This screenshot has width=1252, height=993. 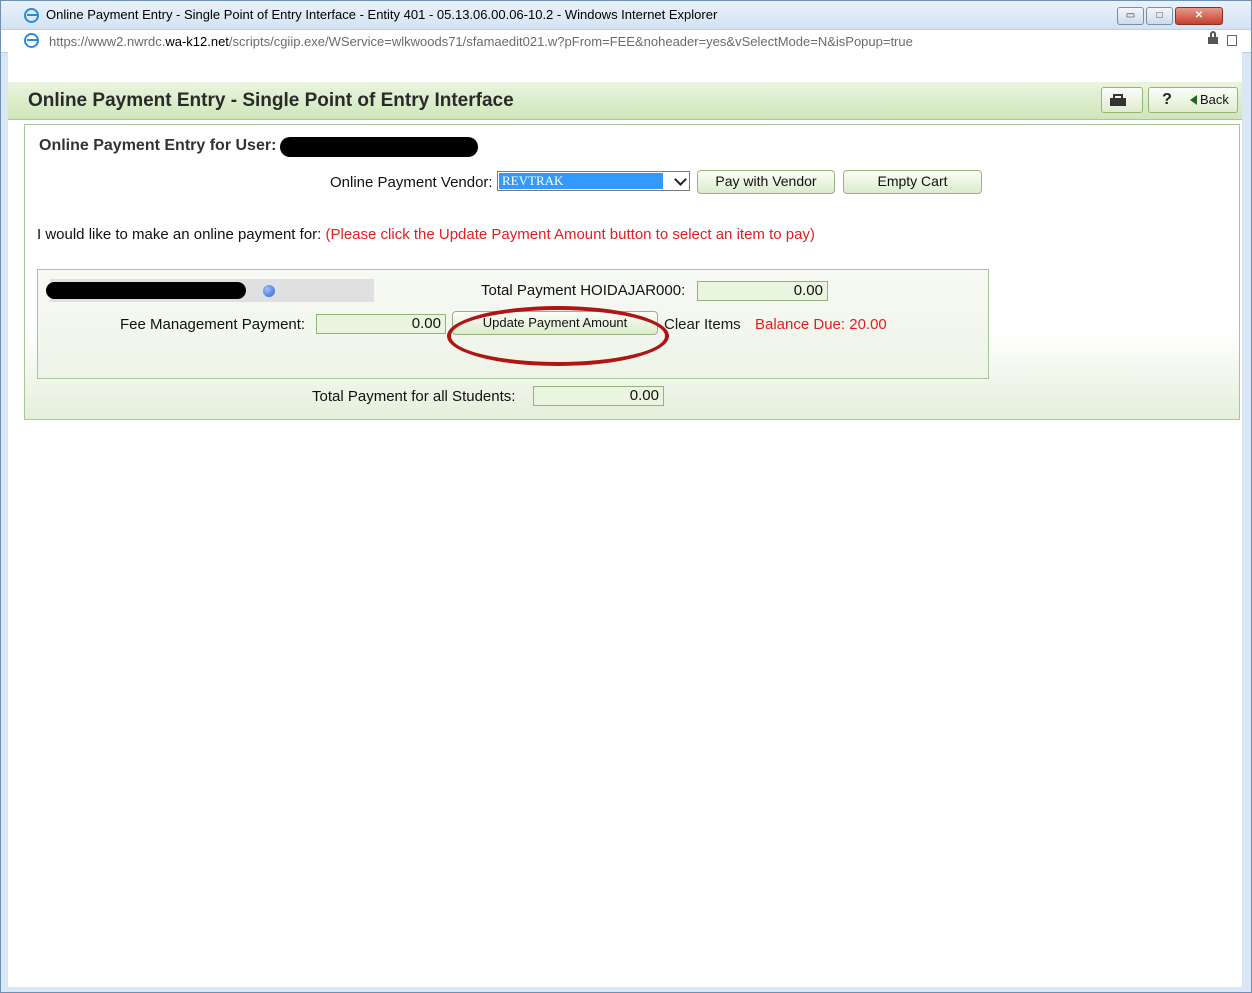 I want to click on student-name-bar, so click(x=210, y=290).